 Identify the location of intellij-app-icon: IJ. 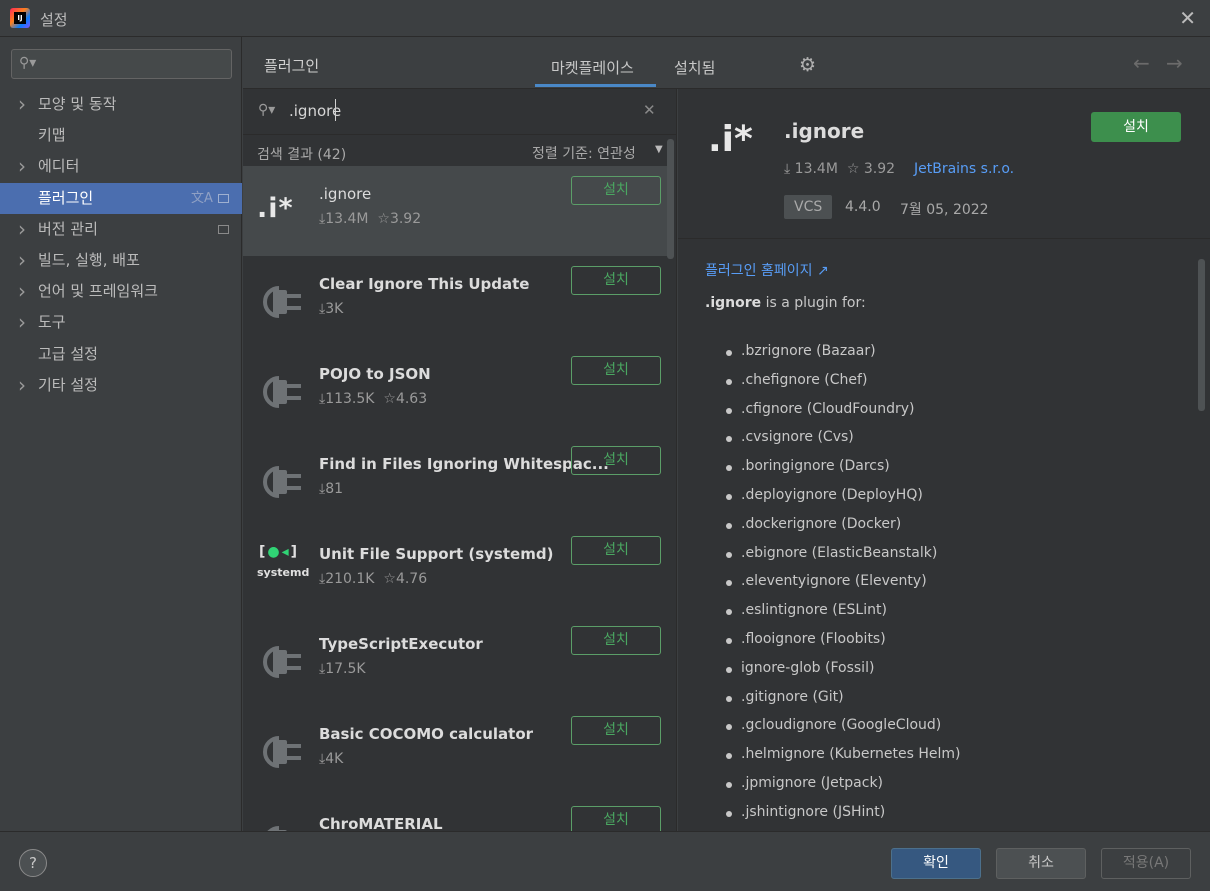
(20, 18).